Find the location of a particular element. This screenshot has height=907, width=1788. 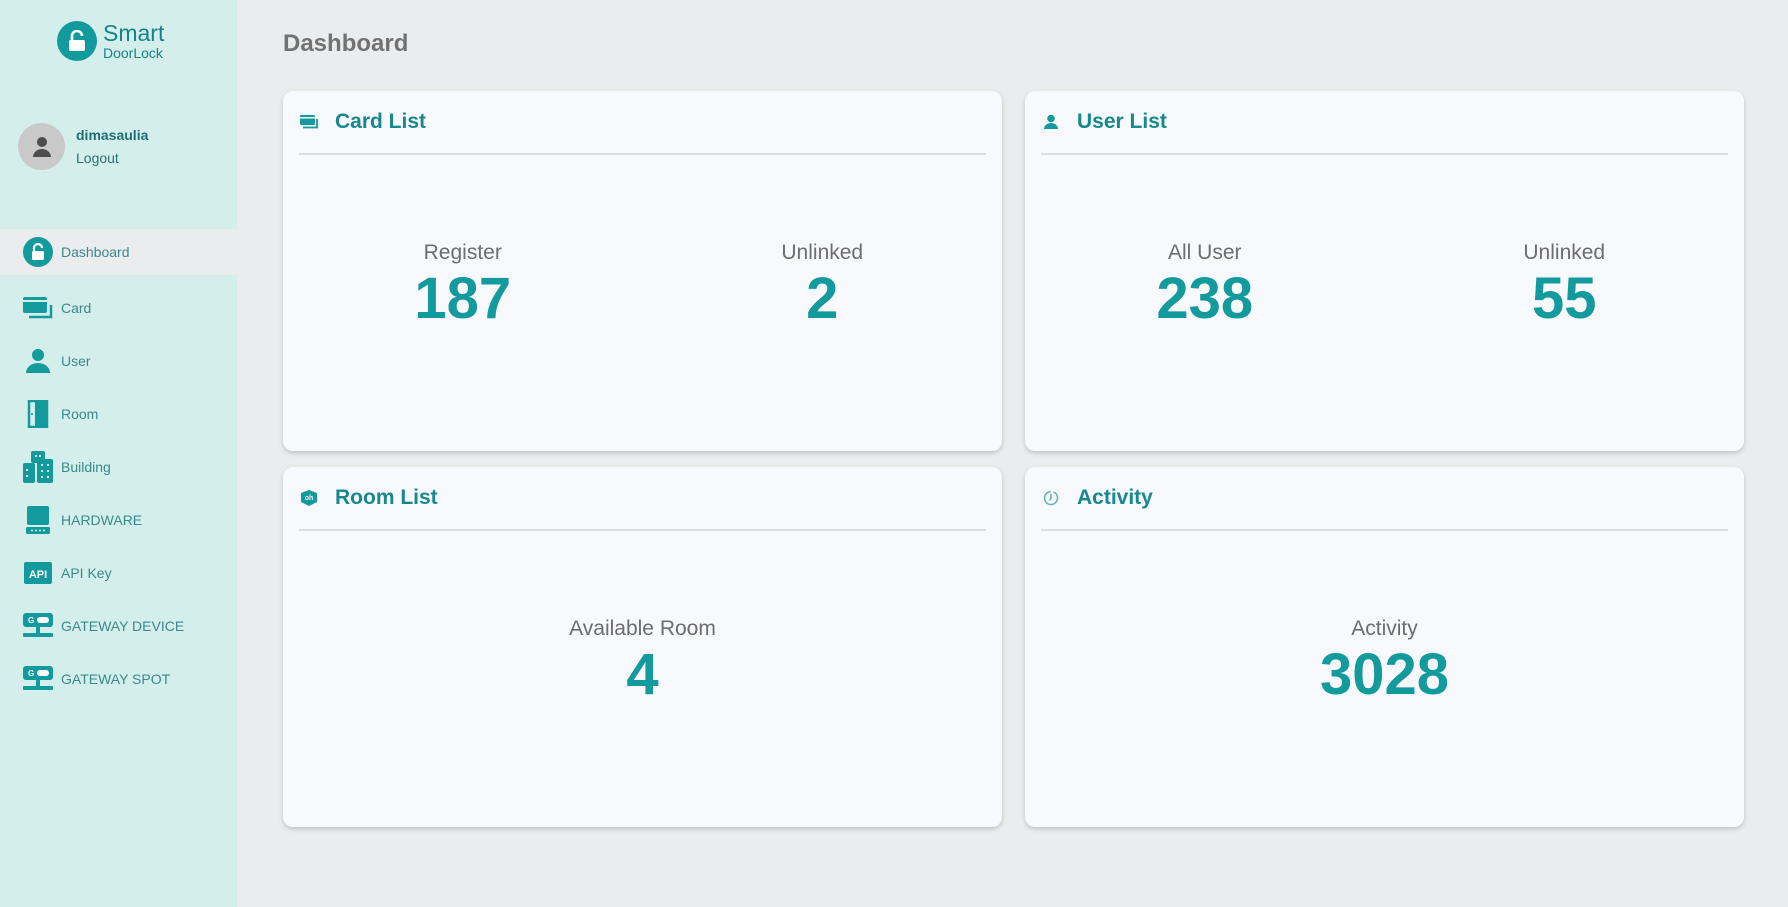

stat-all-user: All User 238 is located at coordinates (1205, 285).